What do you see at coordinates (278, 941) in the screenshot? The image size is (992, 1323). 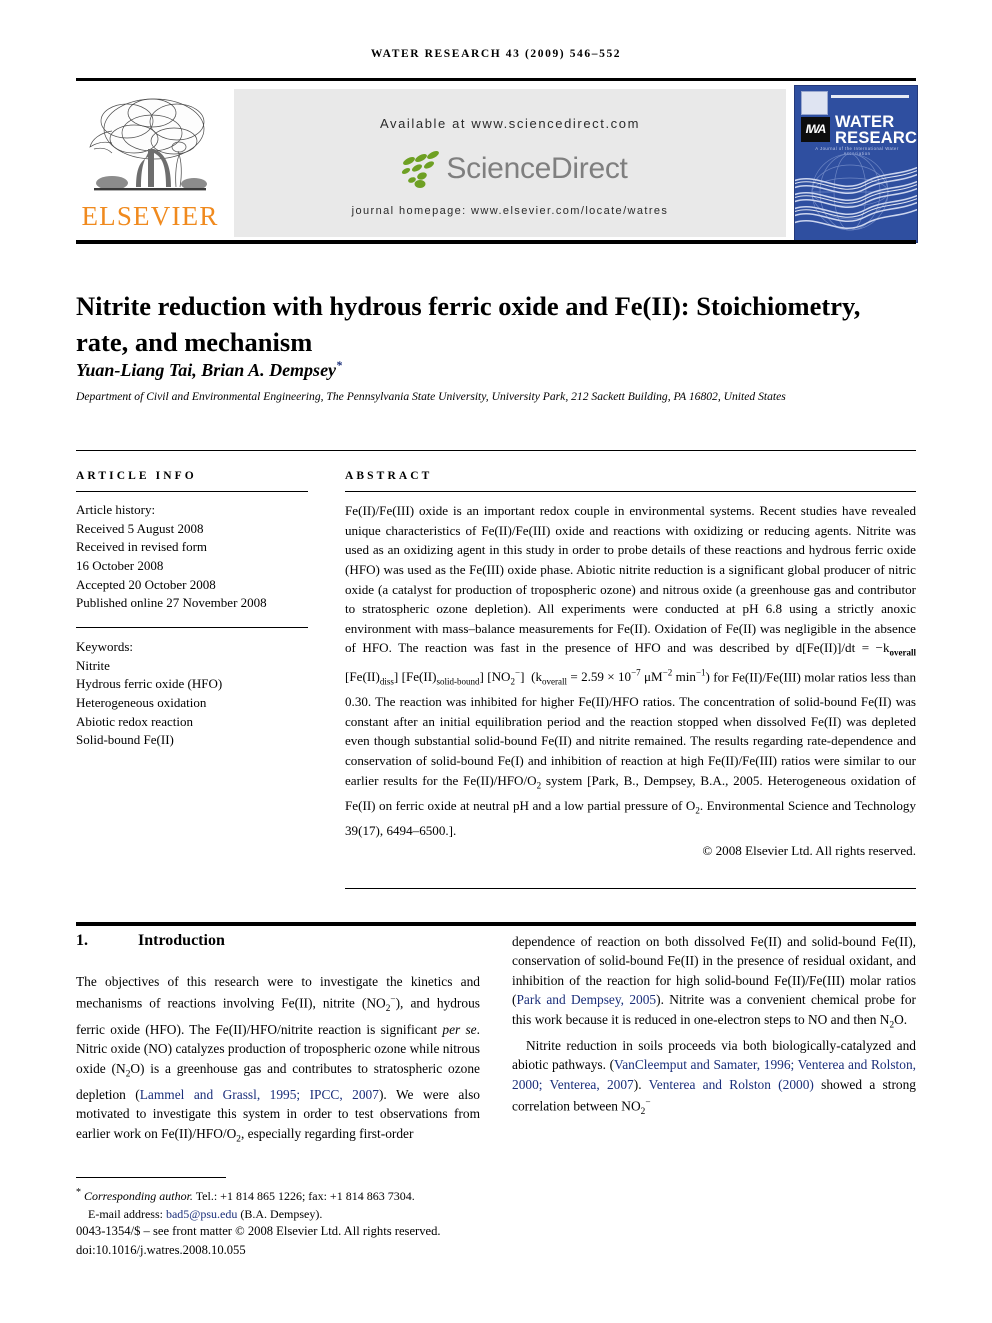 I see `section-heading-introduction: 1. Introduction` at bounding box center [278, 941].